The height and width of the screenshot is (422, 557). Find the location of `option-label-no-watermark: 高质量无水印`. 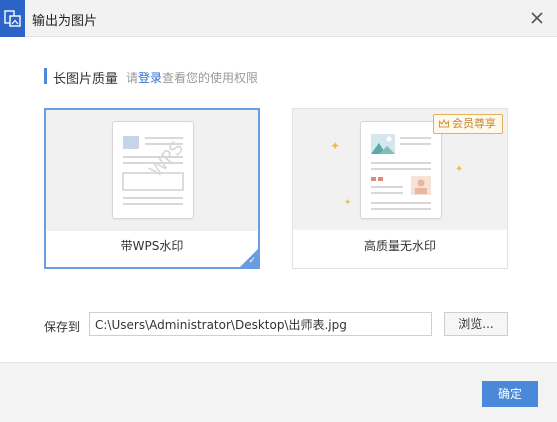

option-label-no-watermark: 高质量无水印 is located at coordinates (399, 246).